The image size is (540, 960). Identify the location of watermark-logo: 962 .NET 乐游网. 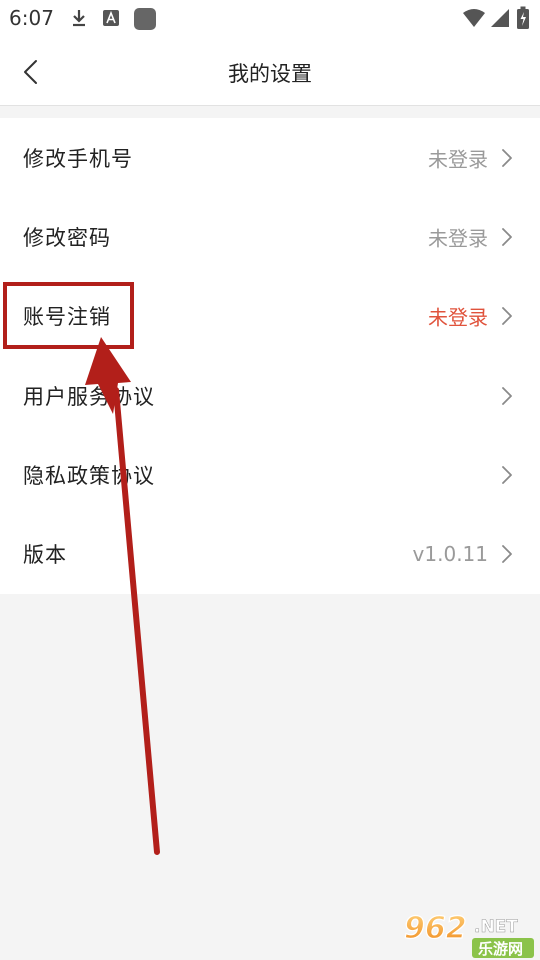
(468, 934).